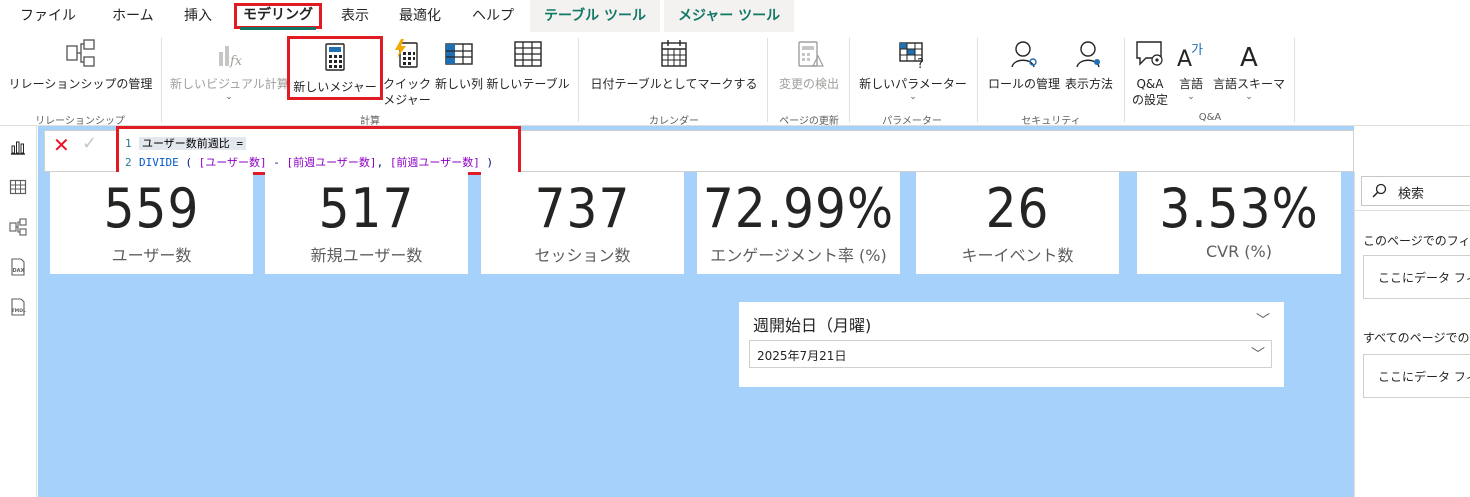 The image size is (1470, 497). Describe the element at coordinates (383, 162) in the screenshot. I see `comma: ,` at that location.